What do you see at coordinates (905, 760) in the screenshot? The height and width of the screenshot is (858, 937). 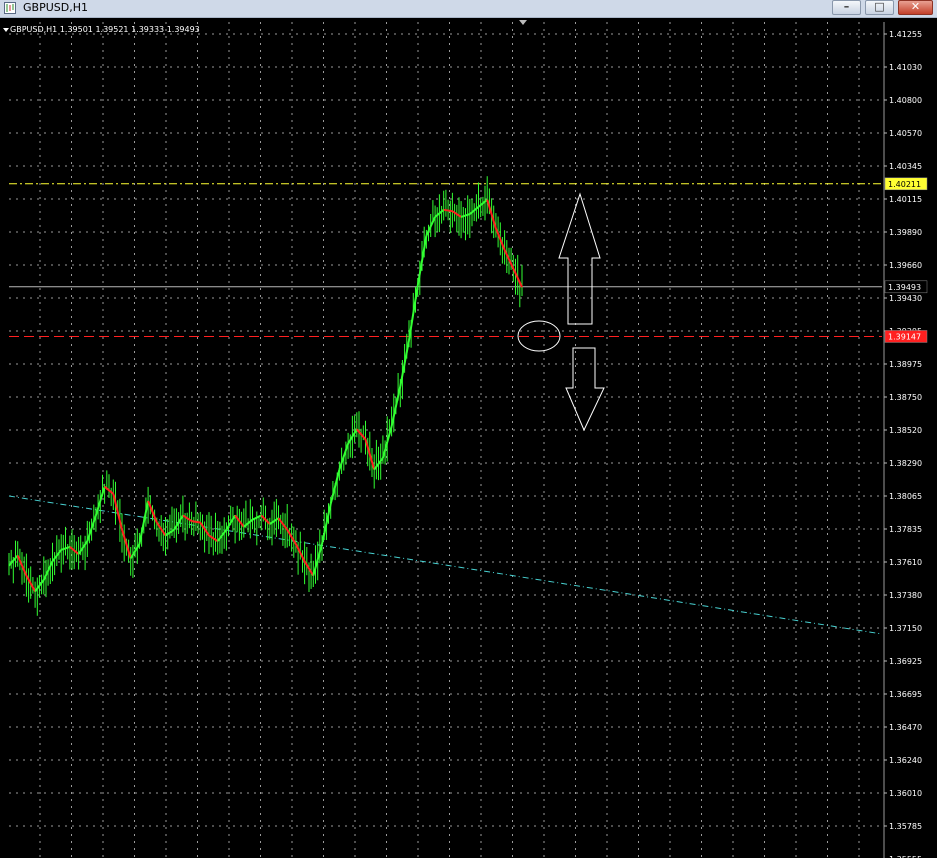 I see `price-tick-label: 1.36240` at bounding box center [905, 760].